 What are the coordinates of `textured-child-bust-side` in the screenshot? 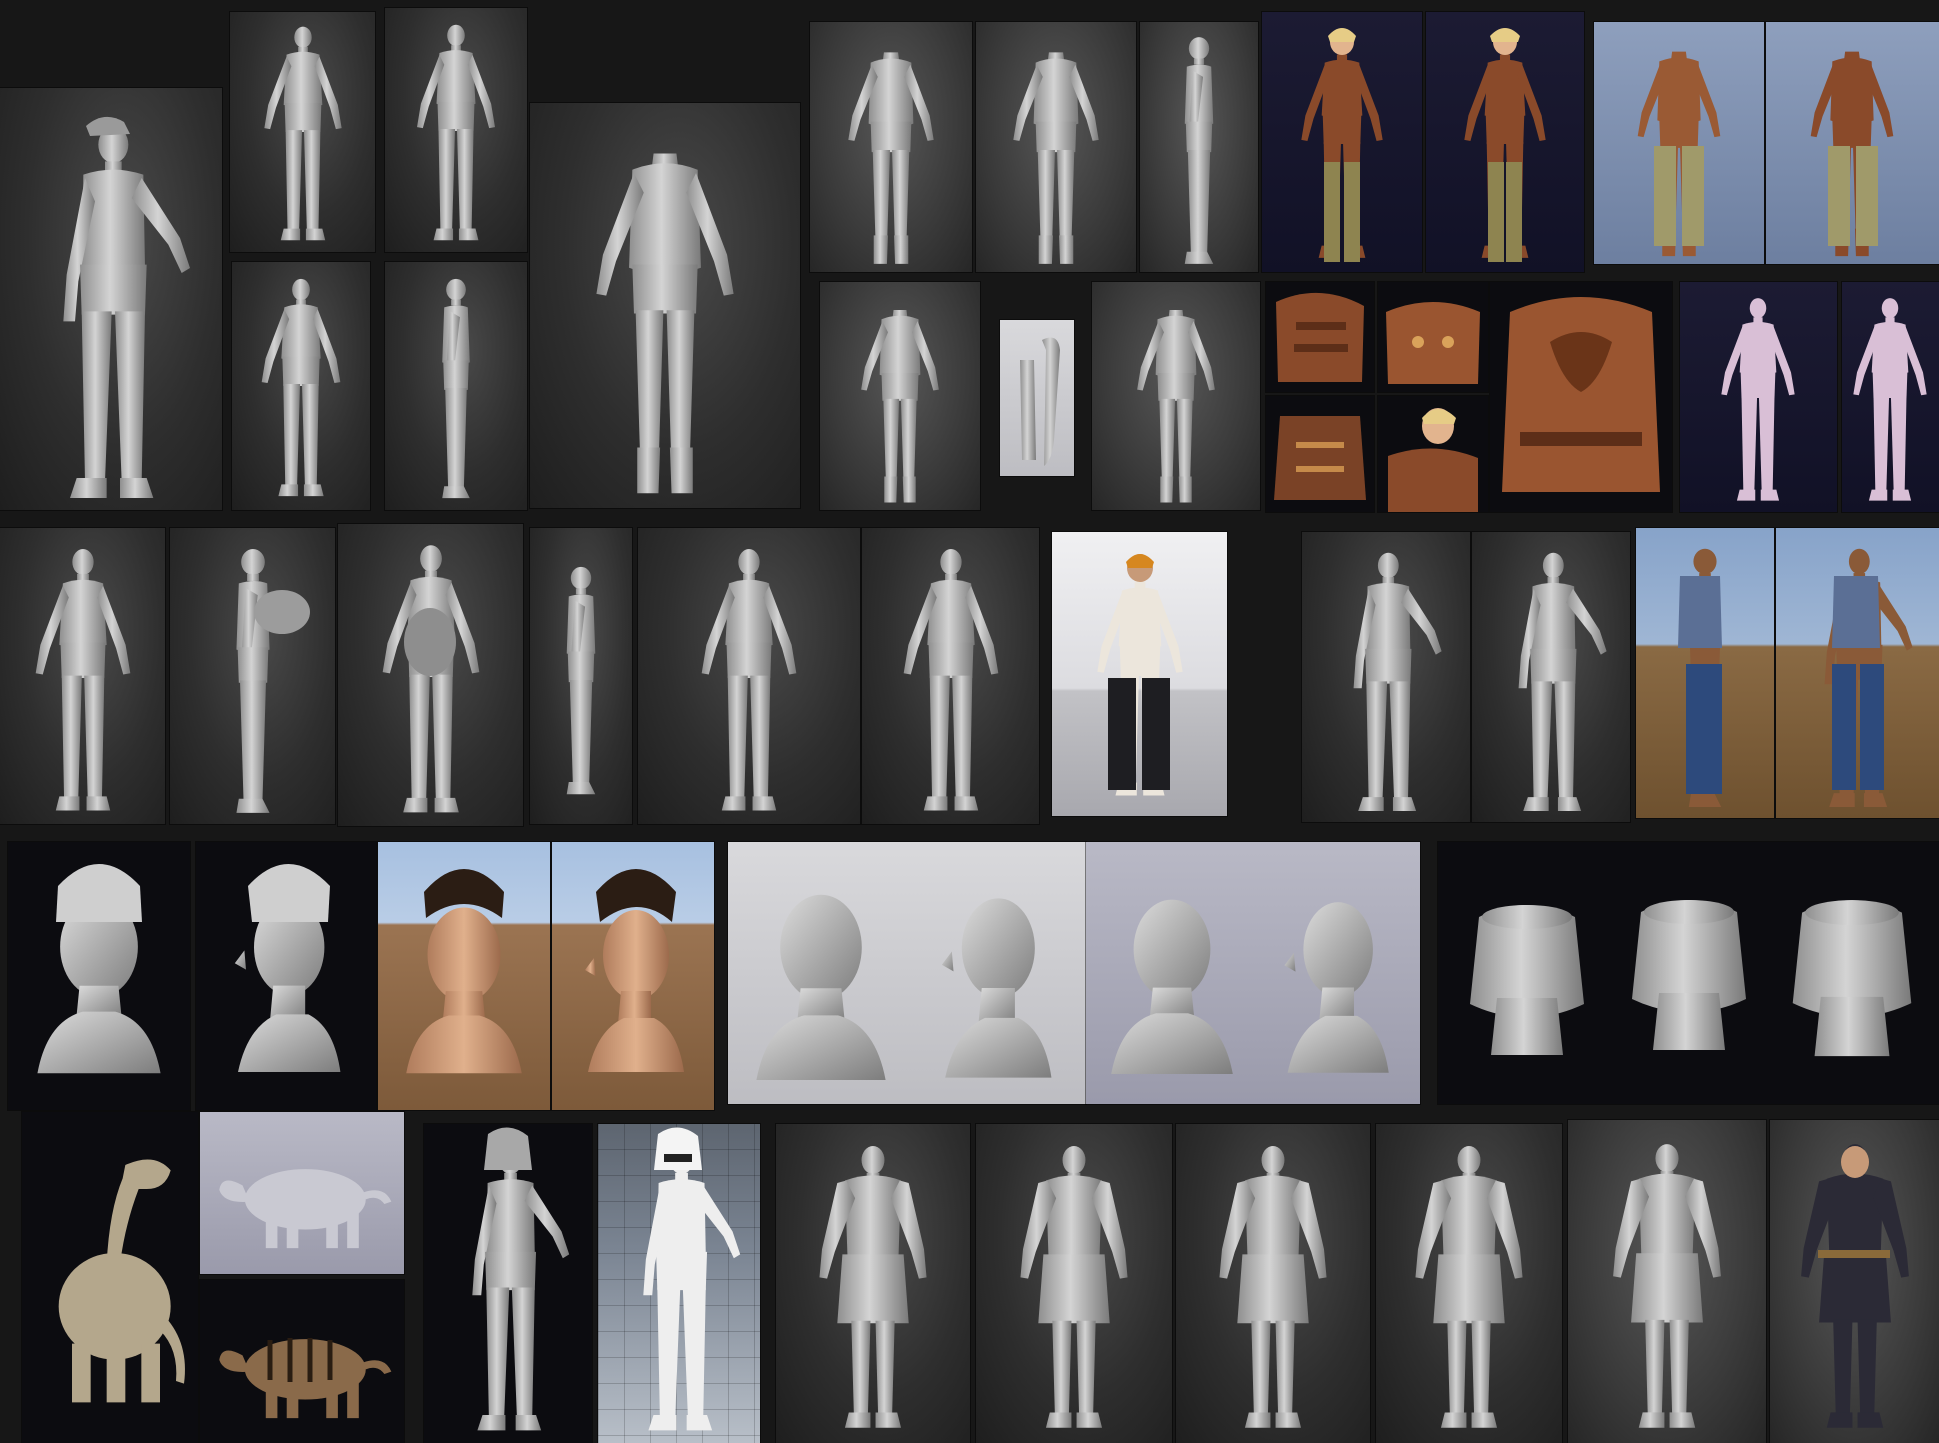 It's located at (634, 970).